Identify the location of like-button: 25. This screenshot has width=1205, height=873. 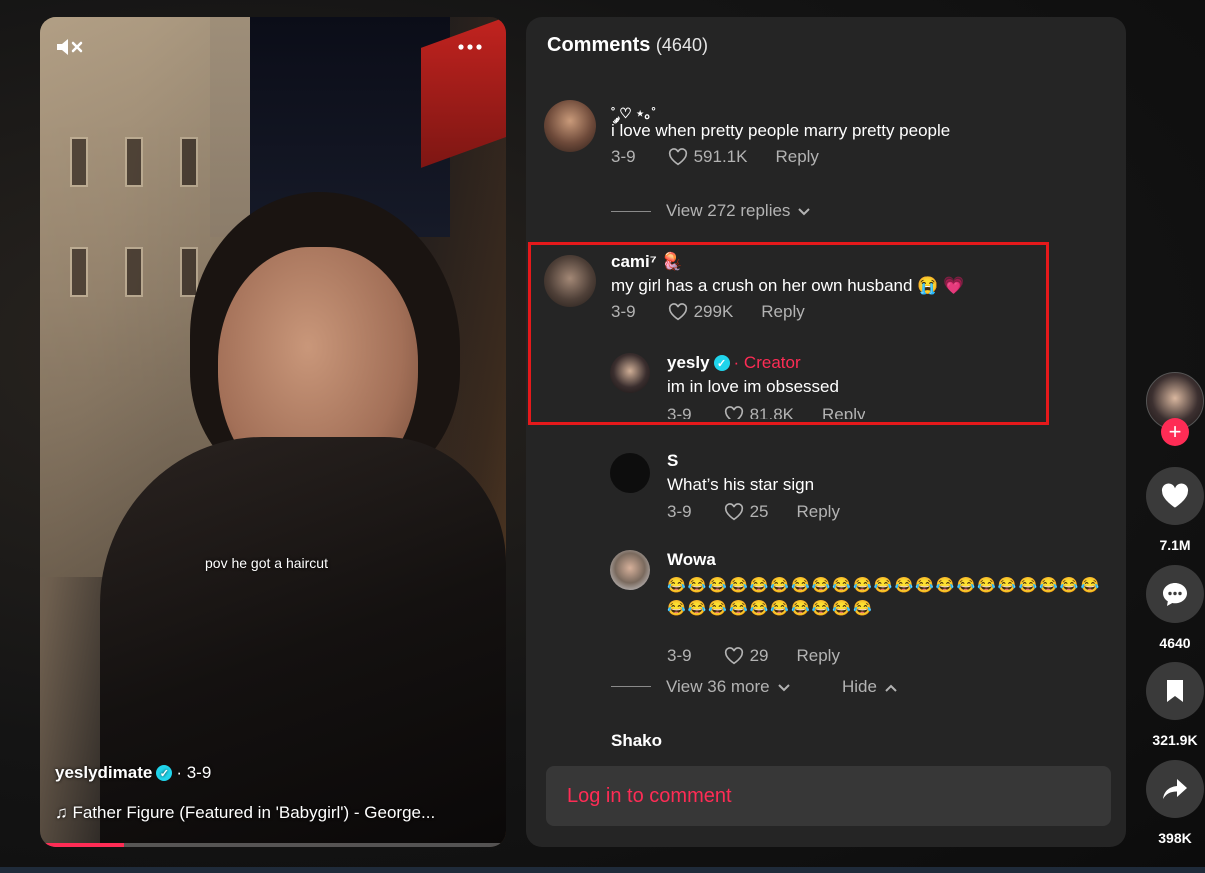
(746, 512).